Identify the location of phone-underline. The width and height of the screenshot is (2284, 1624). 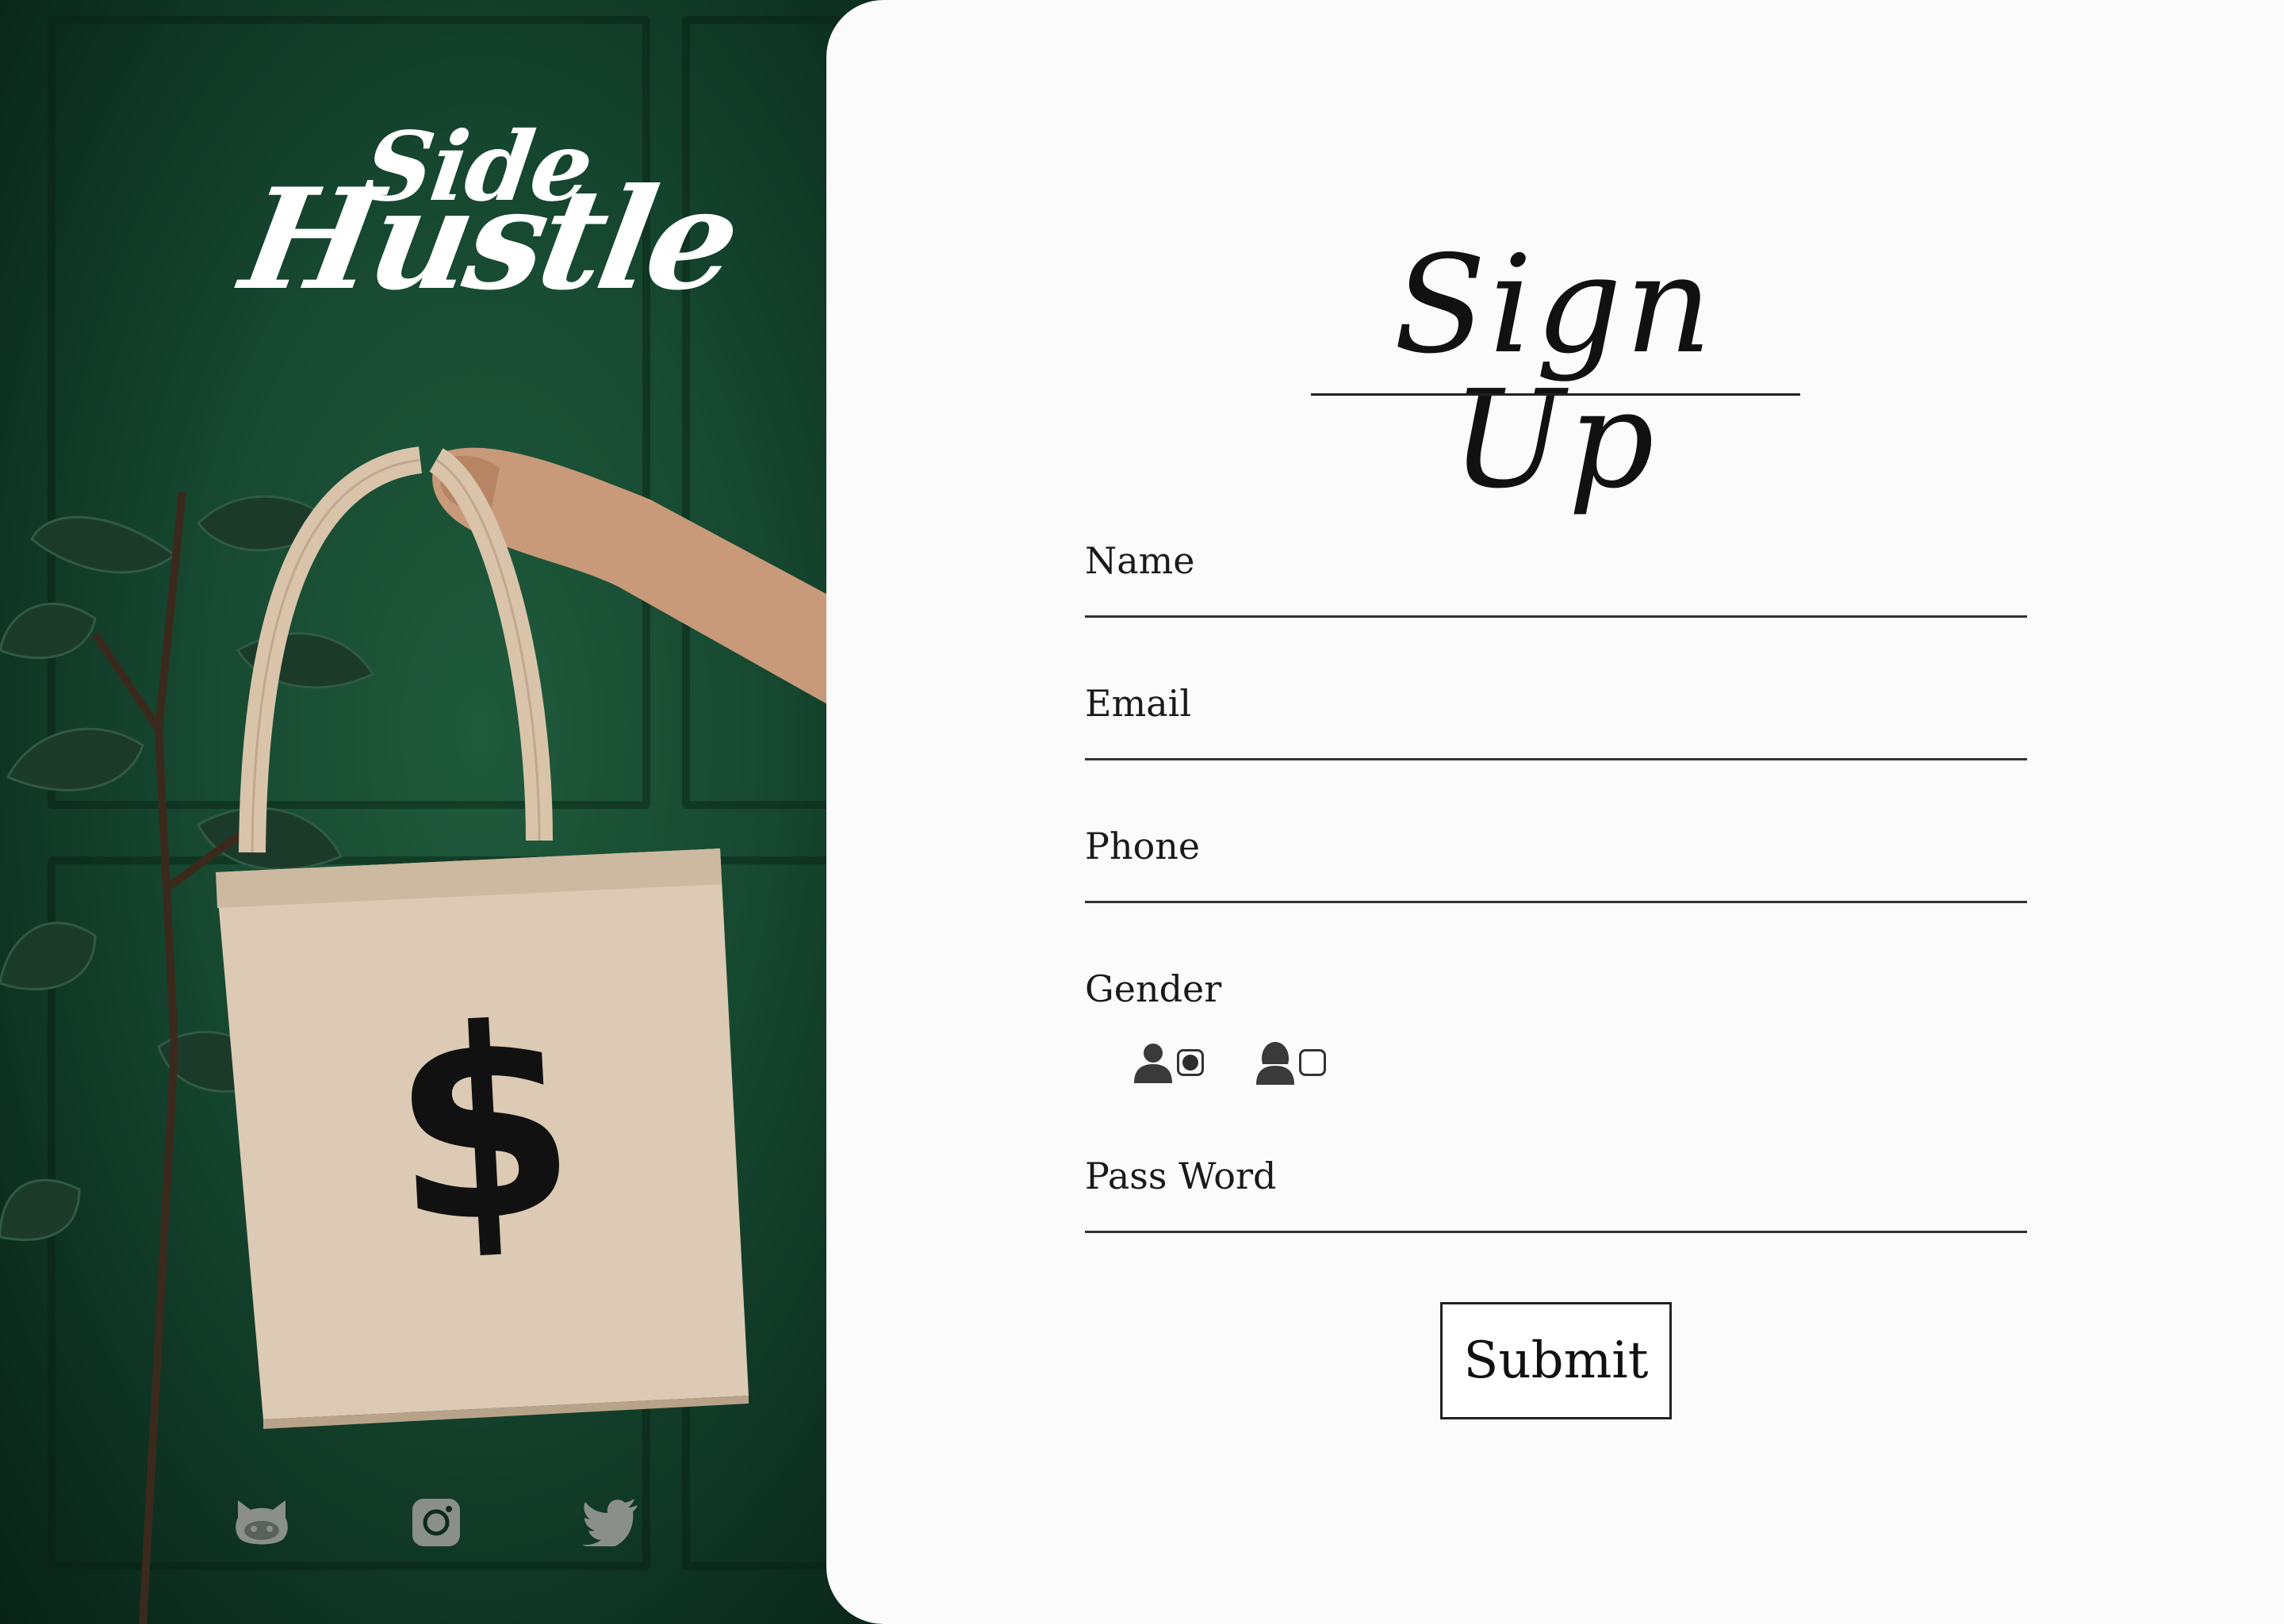
(1556, 902).